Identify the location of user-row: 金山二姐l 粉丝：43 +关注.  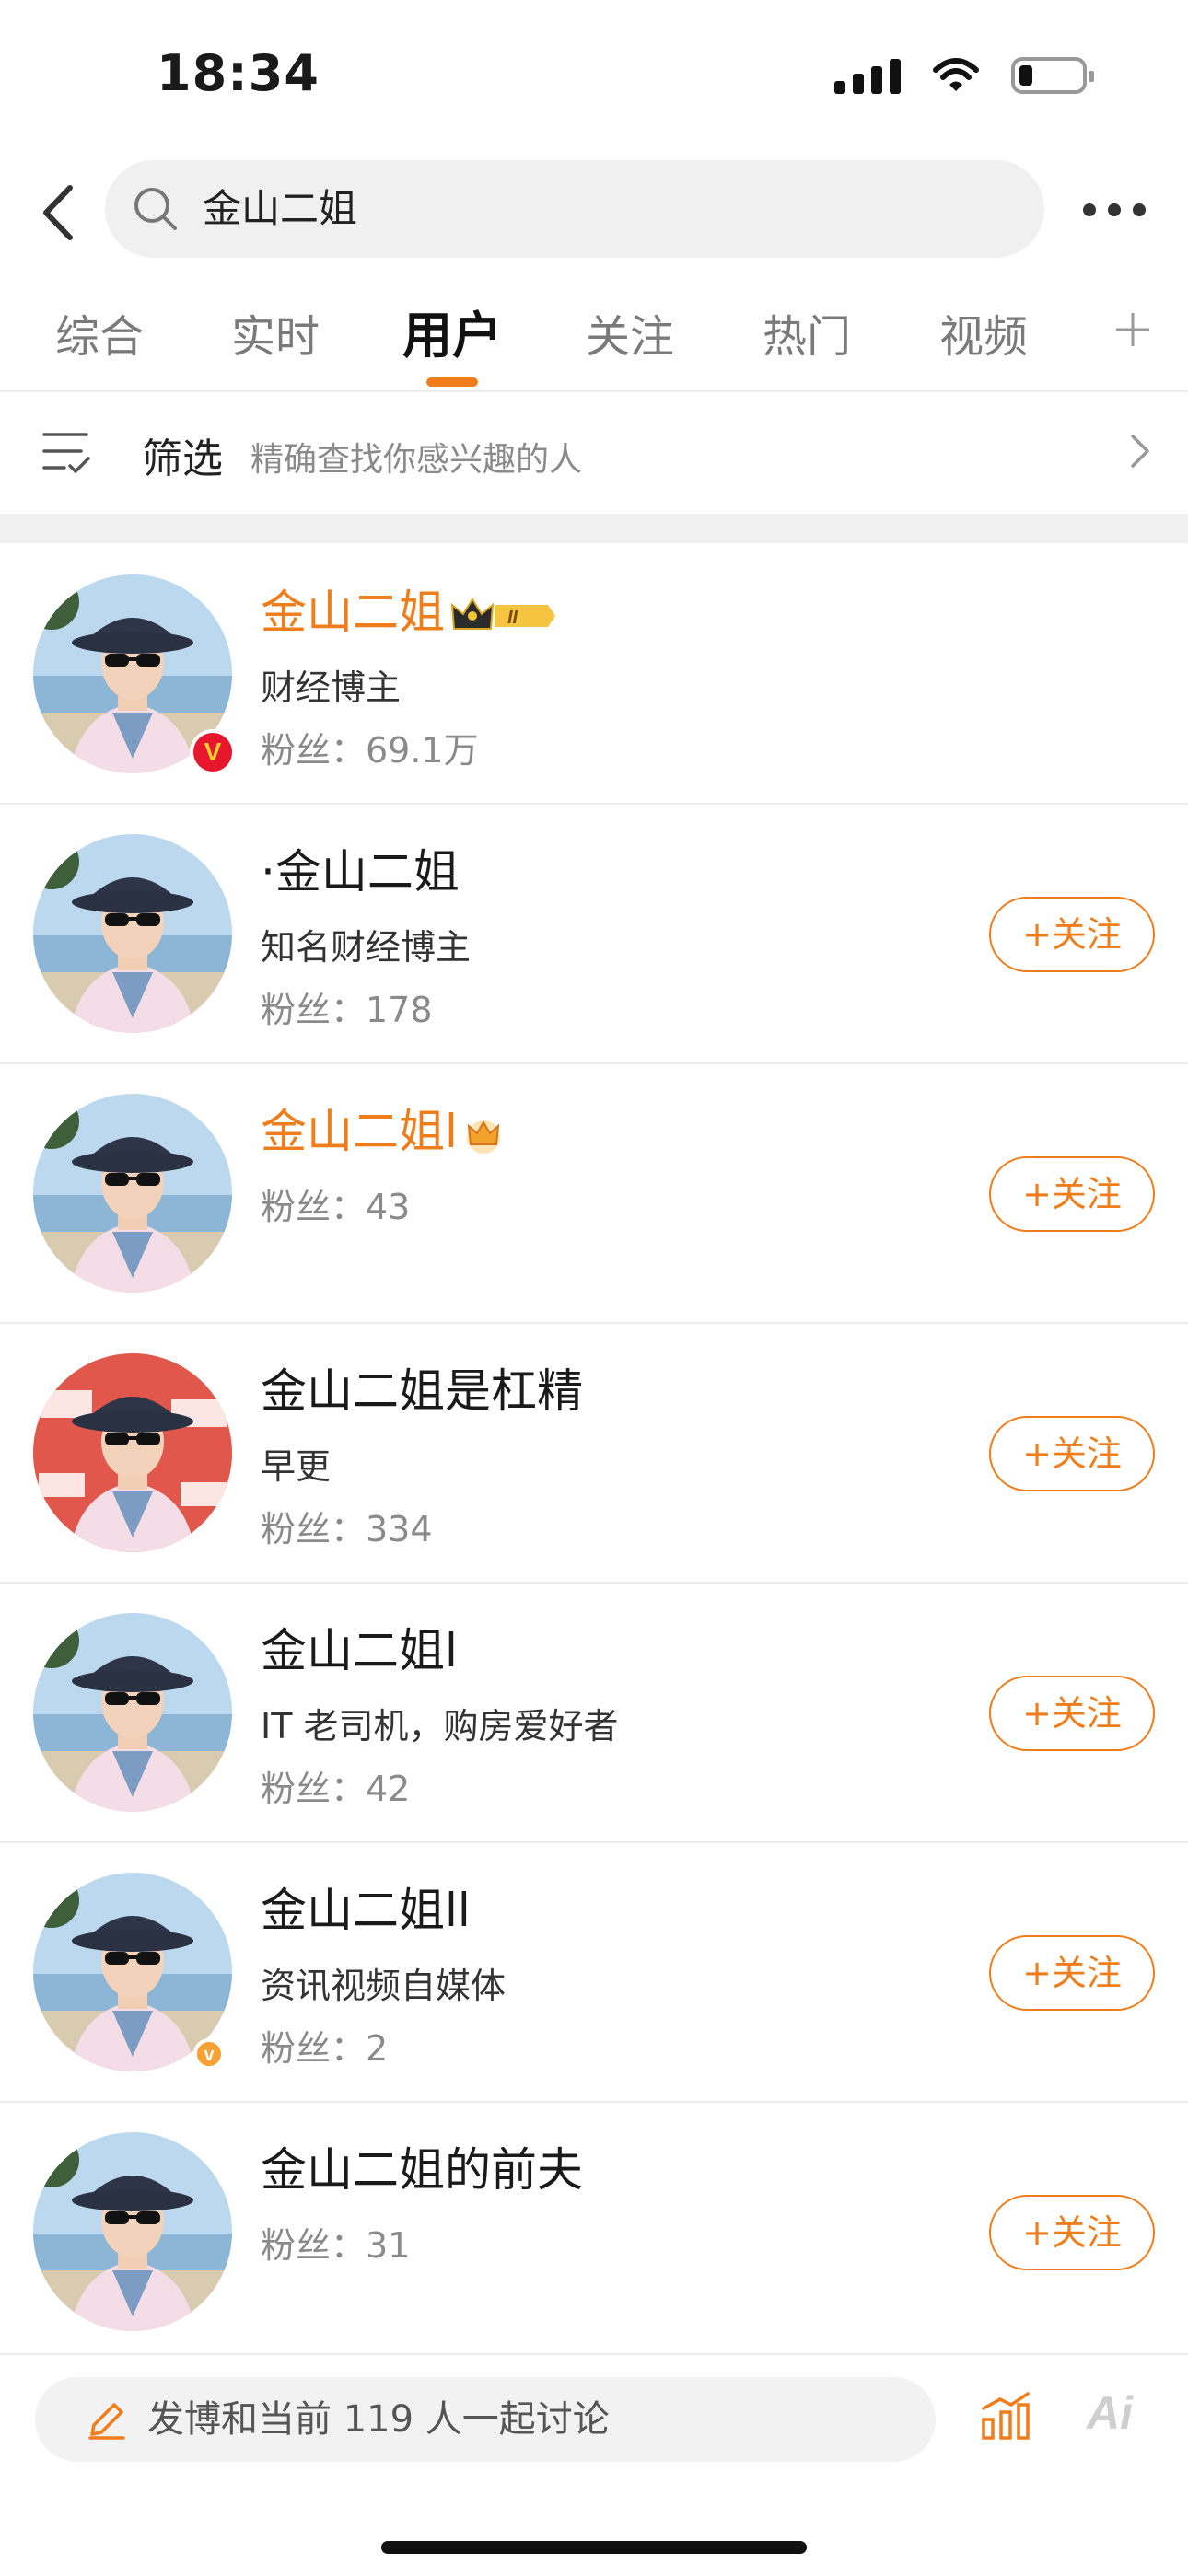
(594, 1194).